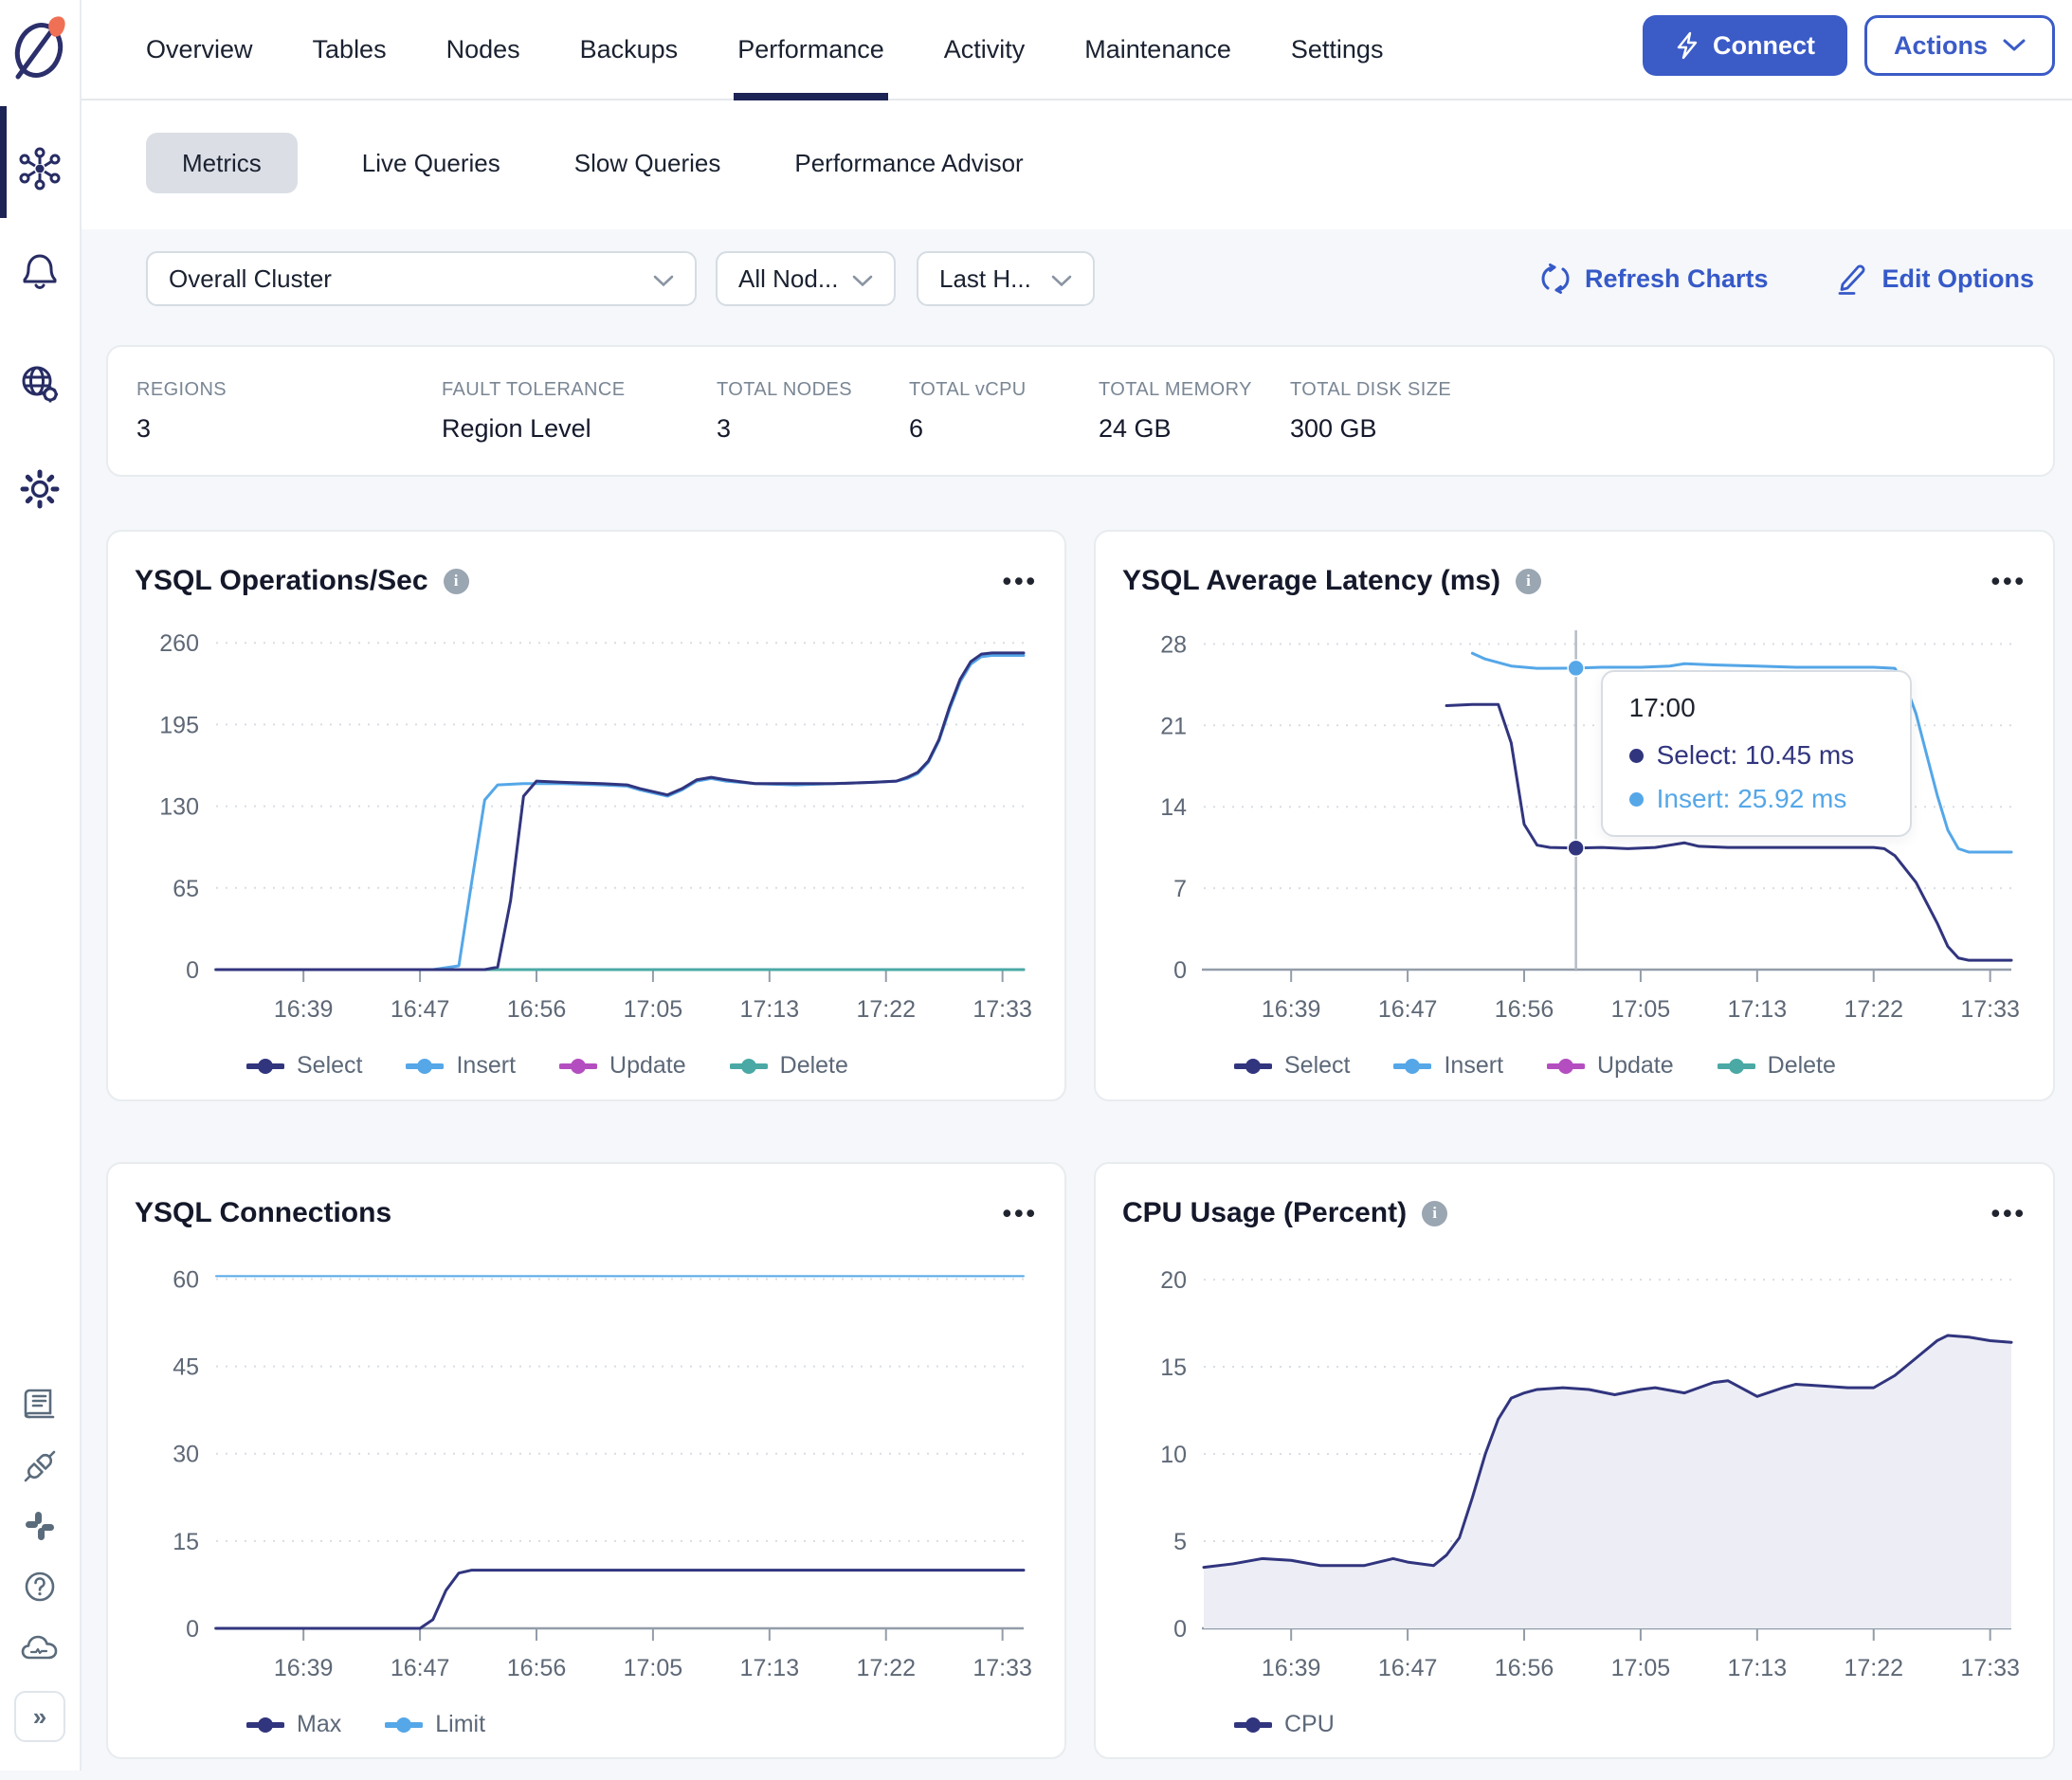 The height and width of the screenshot is (1780, 2072). What do you see at coordinates (784, 410) in the screenshot?
I see `stat-total-nodes: TOTAL NODES 3` at bounding box center [784, 410].